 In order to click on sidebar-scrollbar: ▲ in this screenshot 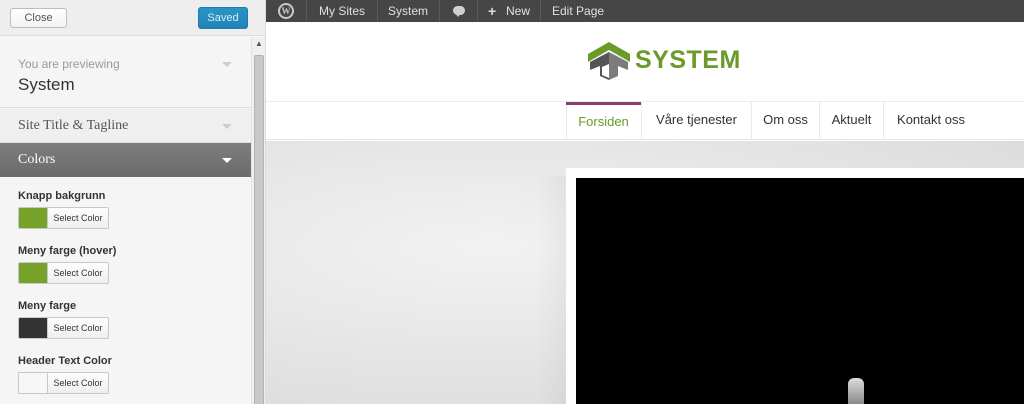, I will do `click(258, 220)`.